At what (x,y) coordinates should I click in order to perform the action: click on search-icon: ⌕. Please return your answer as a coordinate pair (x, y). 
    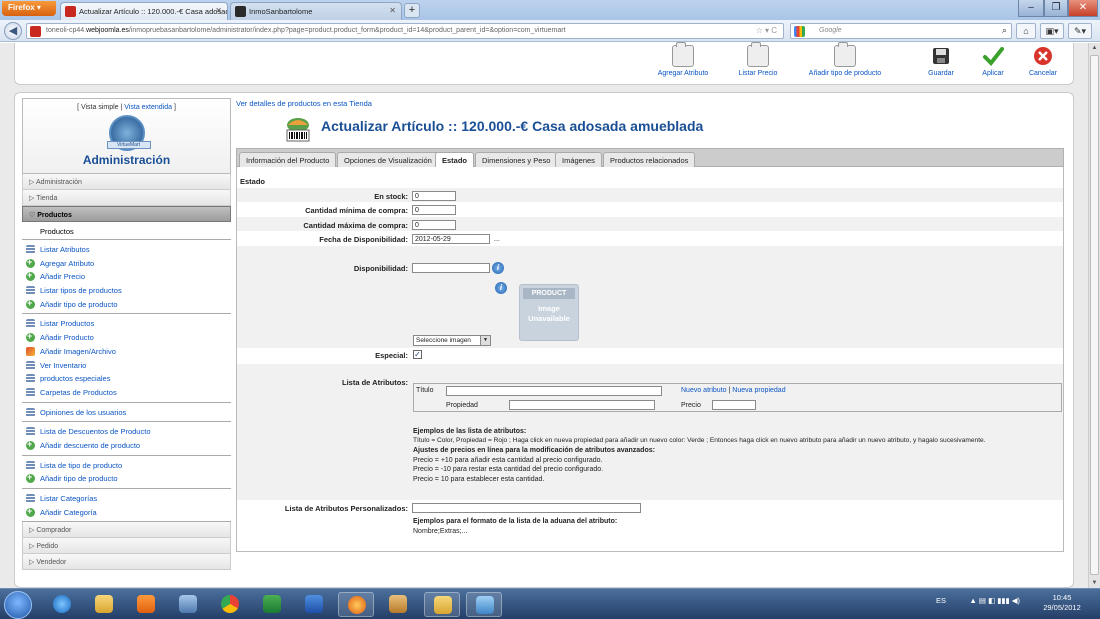
    Looking at the image, I should click on (1004, 30).